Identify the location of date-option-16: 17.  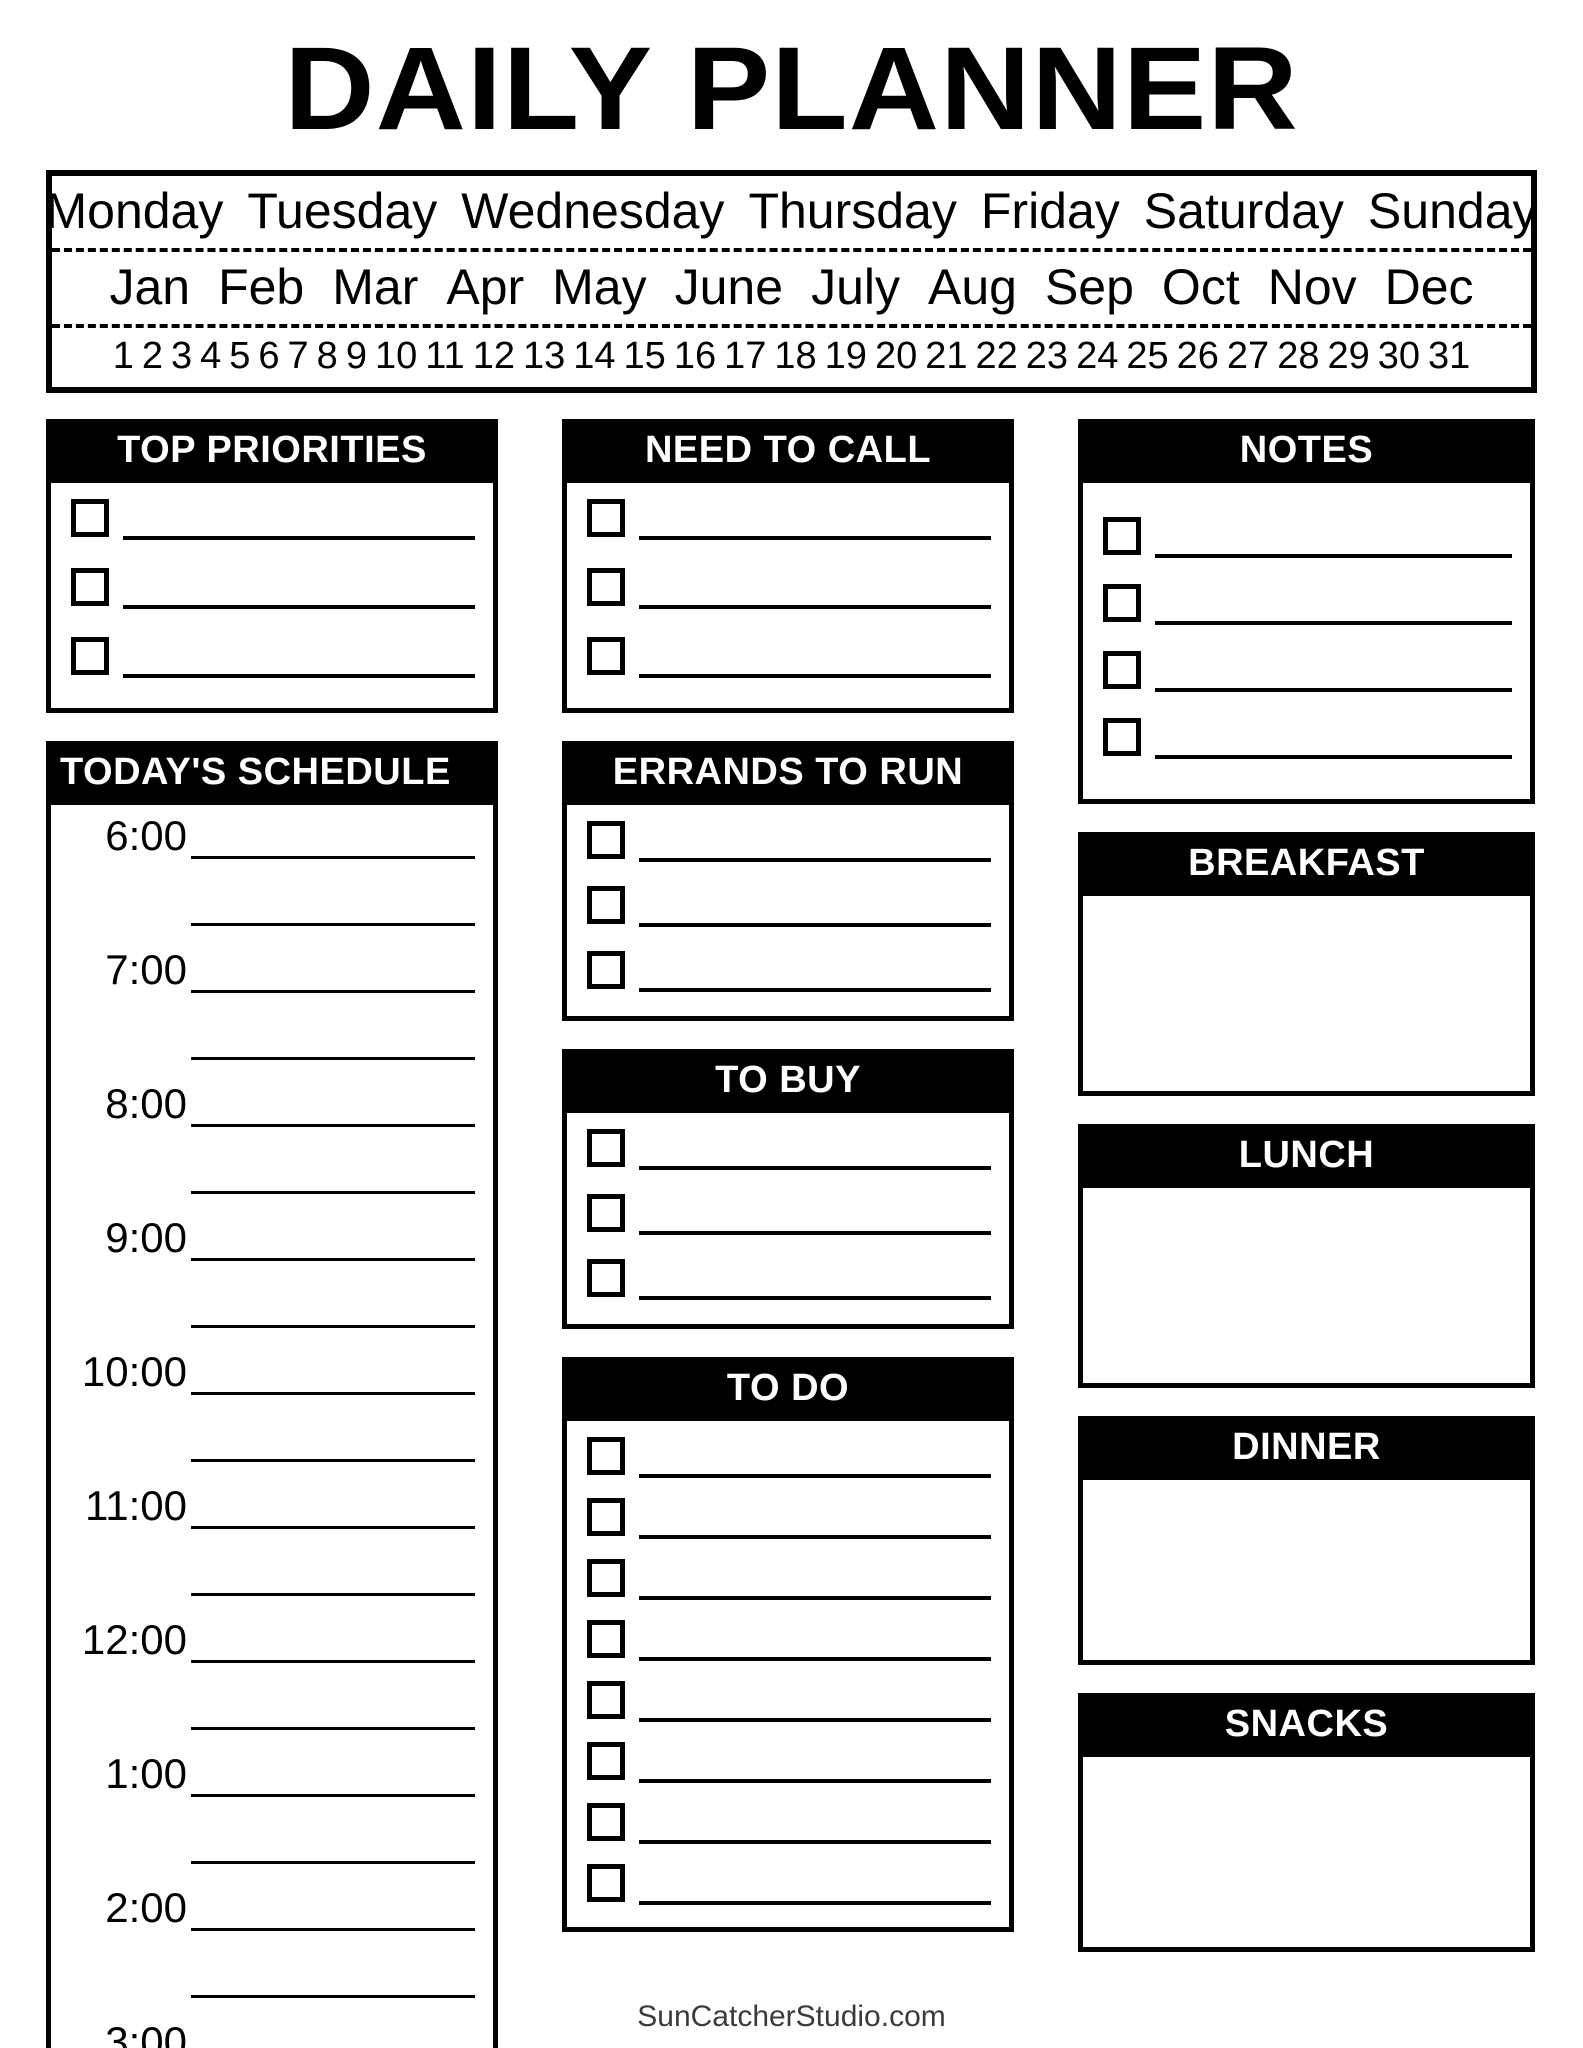
(745, 356).